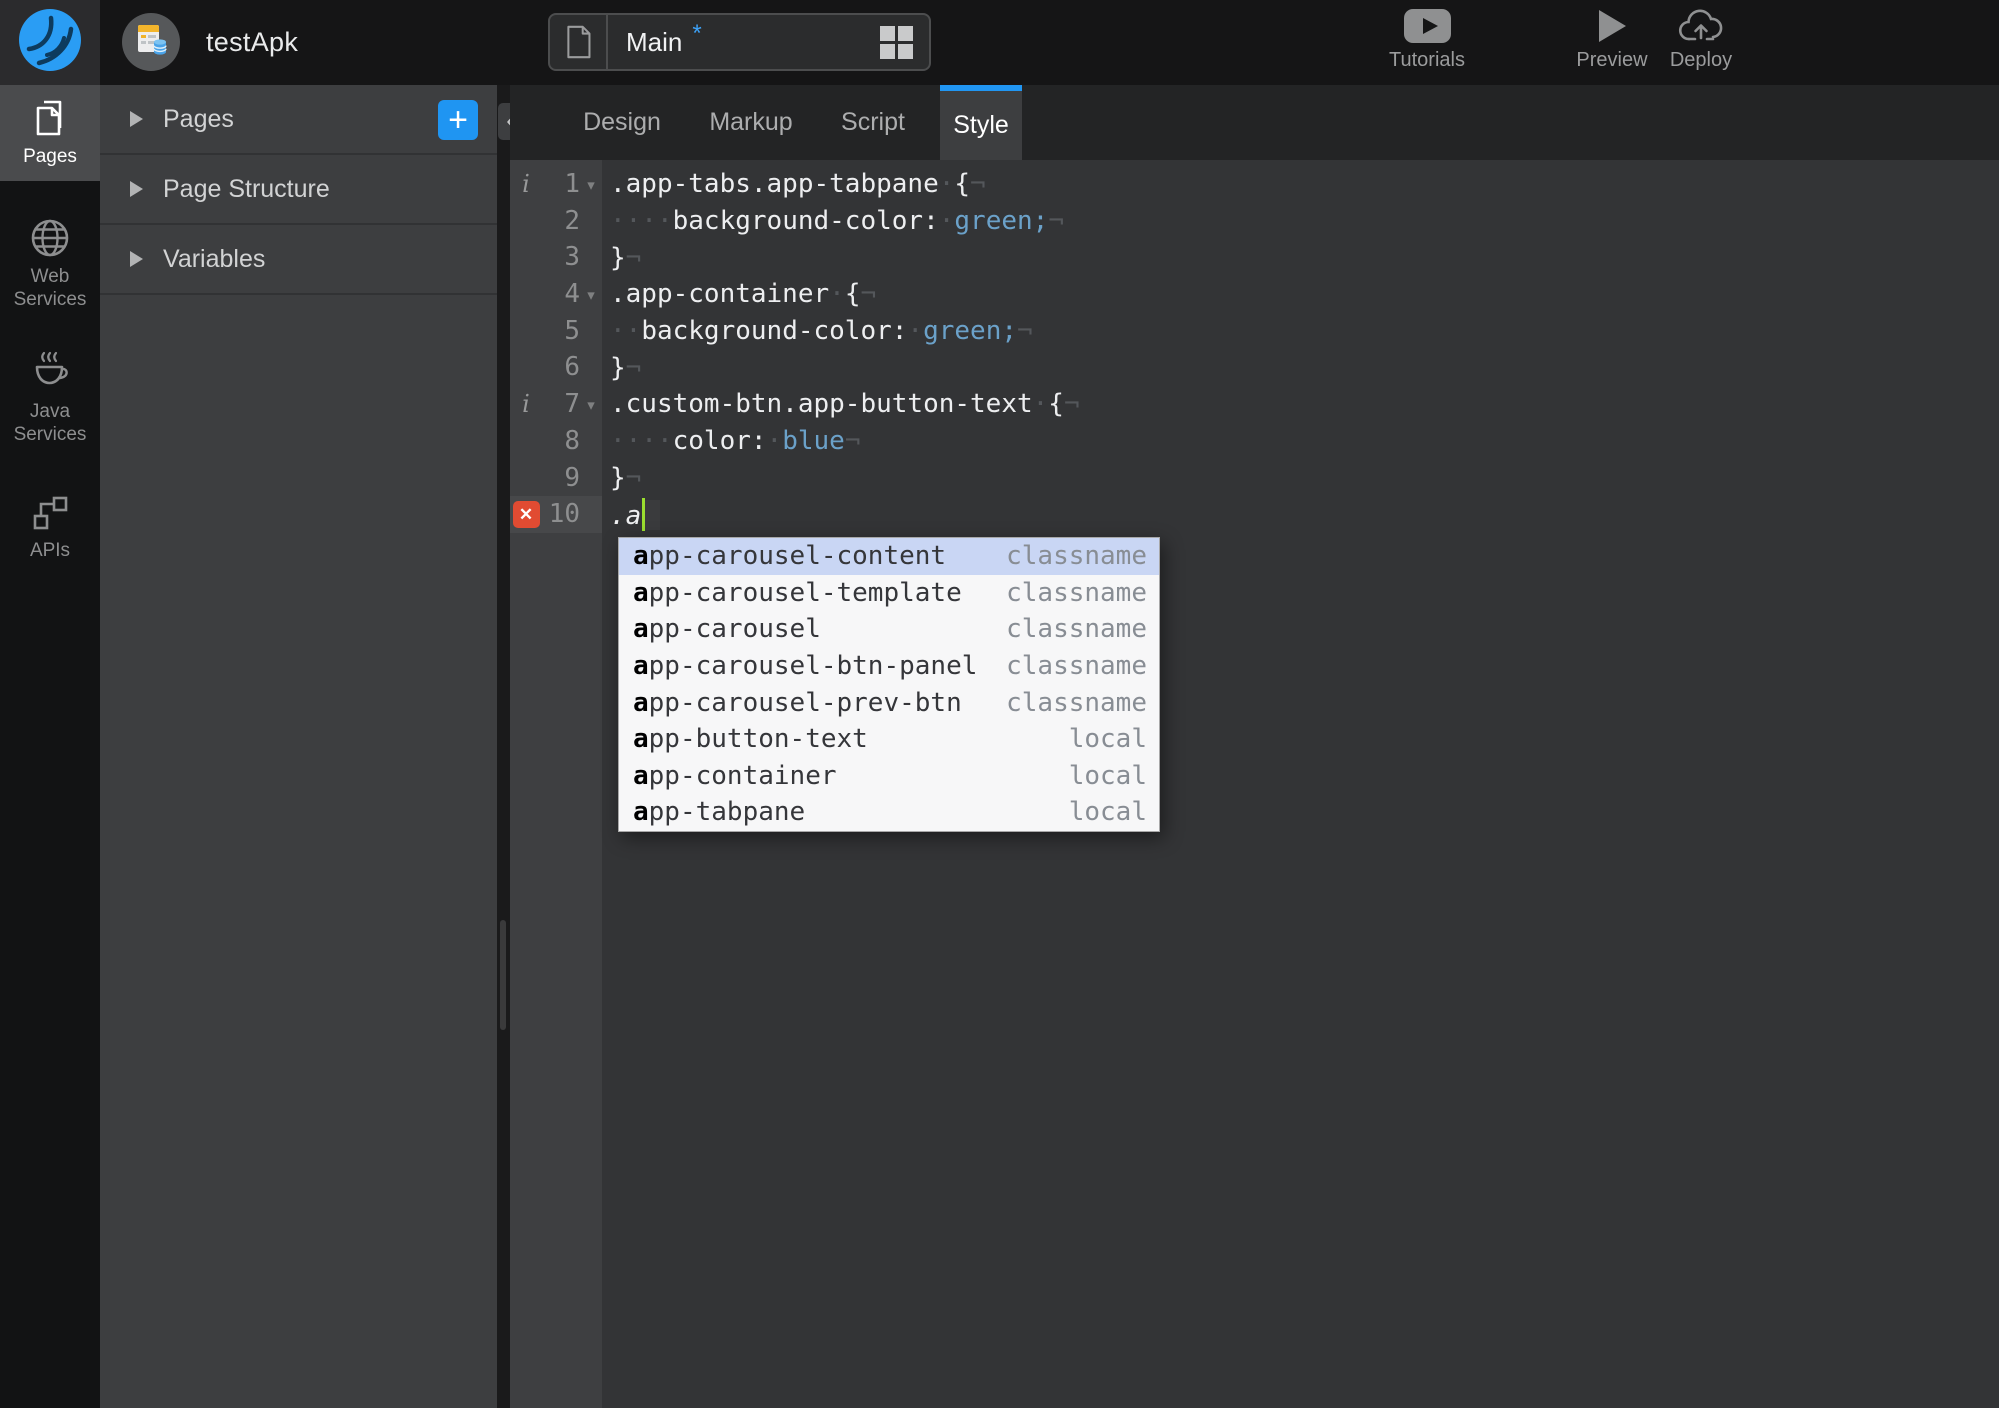  Describe the element at coordinates (458, 120) in the screenshot. I see `add-page-button: +` at that location.